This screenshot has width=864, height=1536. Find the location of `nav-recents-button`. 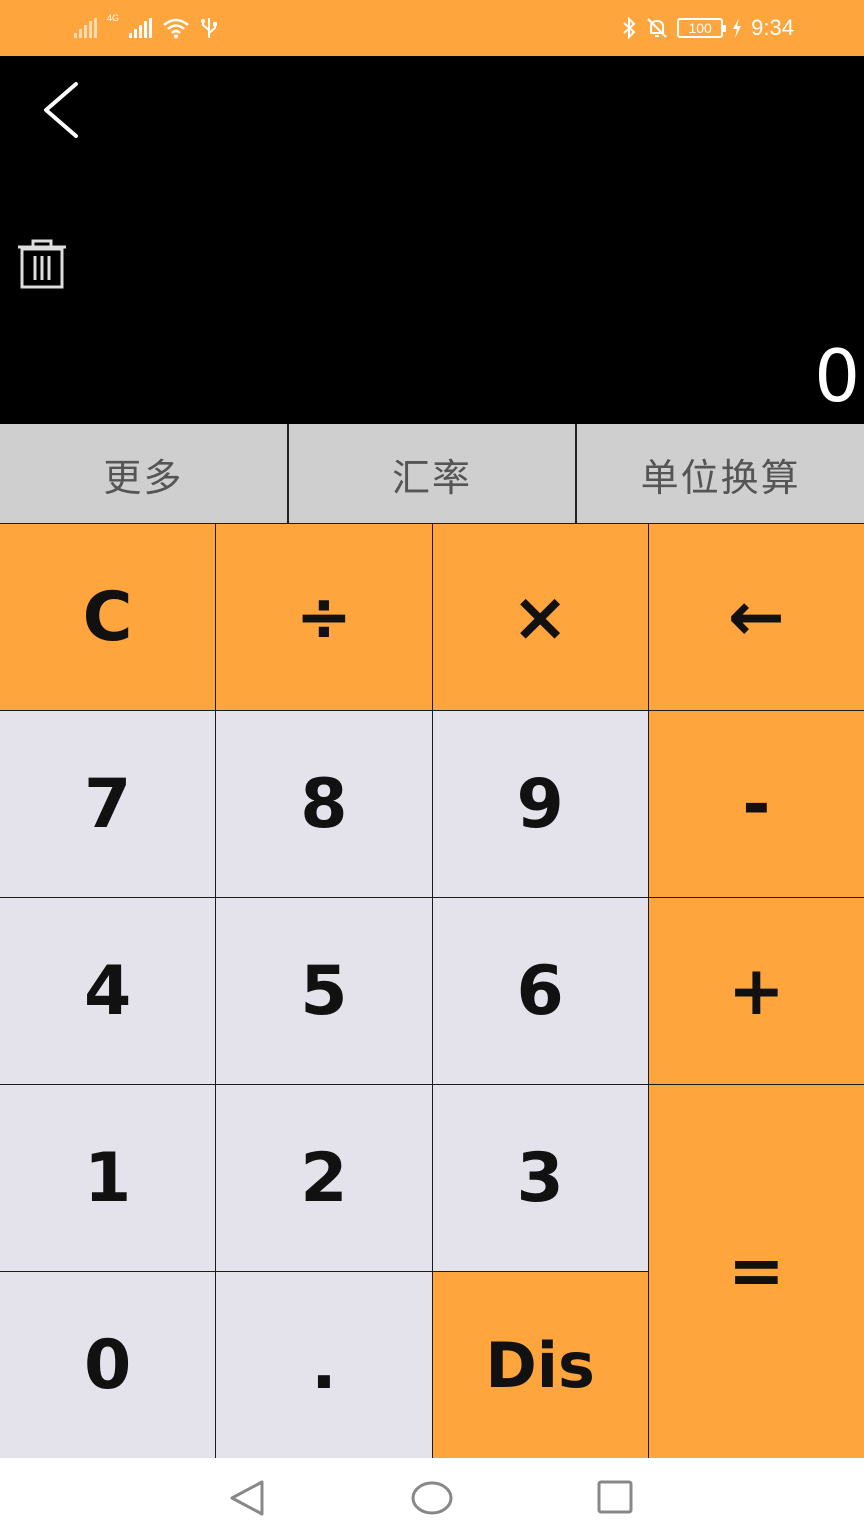

nav-recents-button is located at coordinates (616, 1498).